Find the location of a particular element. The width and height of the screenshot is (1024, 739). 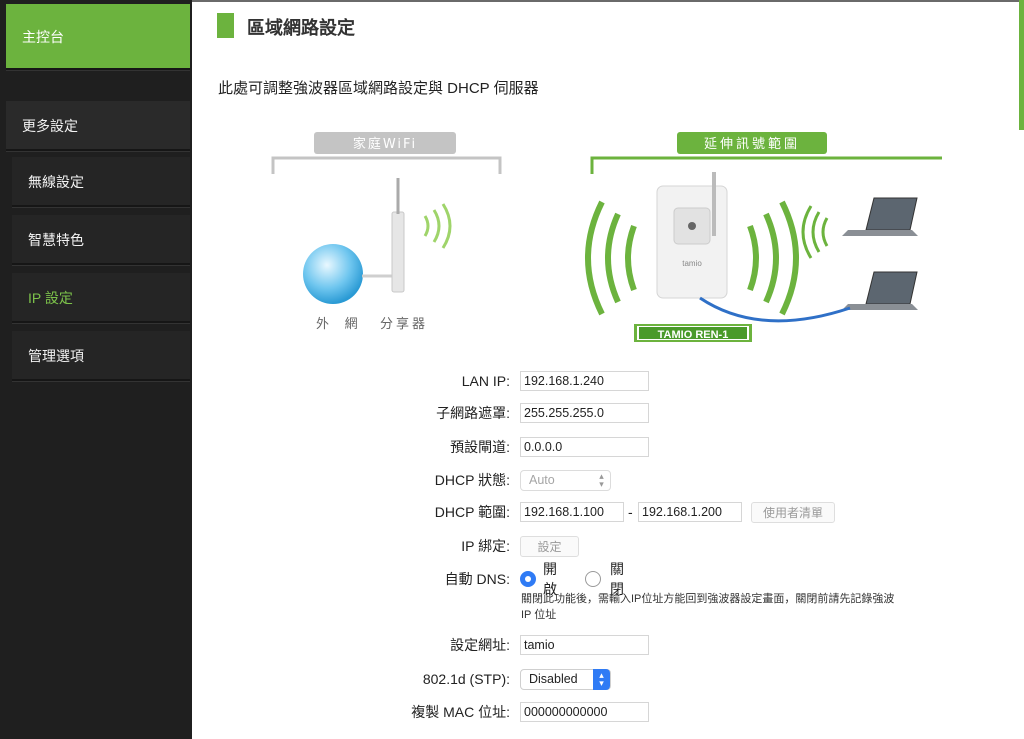

sidebar-item-wireless: 無線設定 is located at coordinates (101, 182).